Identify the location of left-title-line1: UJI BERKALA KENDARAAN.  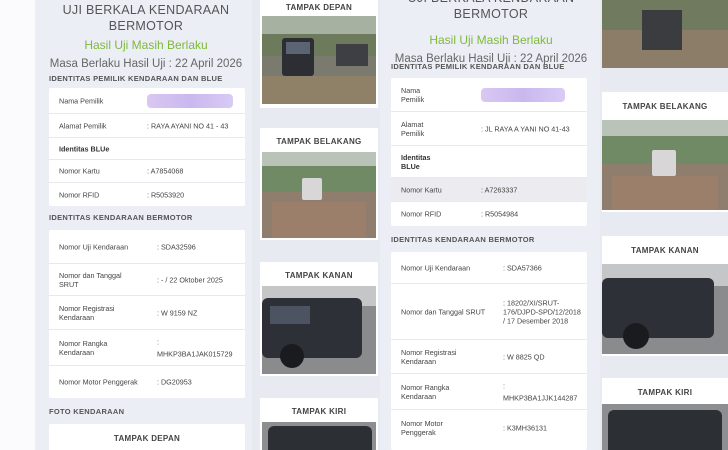
(146, 10).